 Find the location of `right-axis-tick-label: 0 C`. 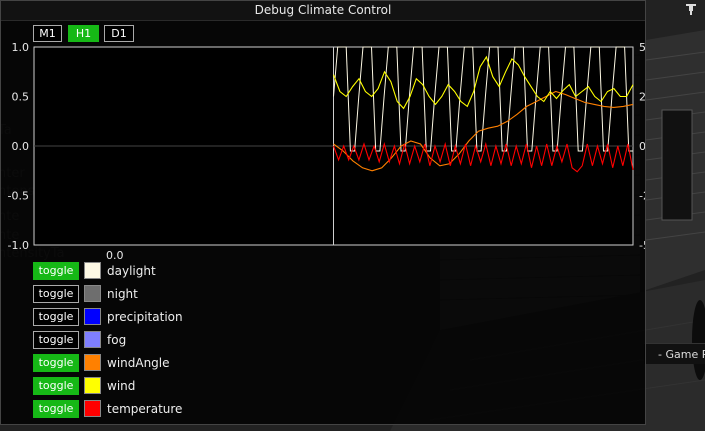

right-axis-tick-label: 0 C is located at coordinates (642, 146).